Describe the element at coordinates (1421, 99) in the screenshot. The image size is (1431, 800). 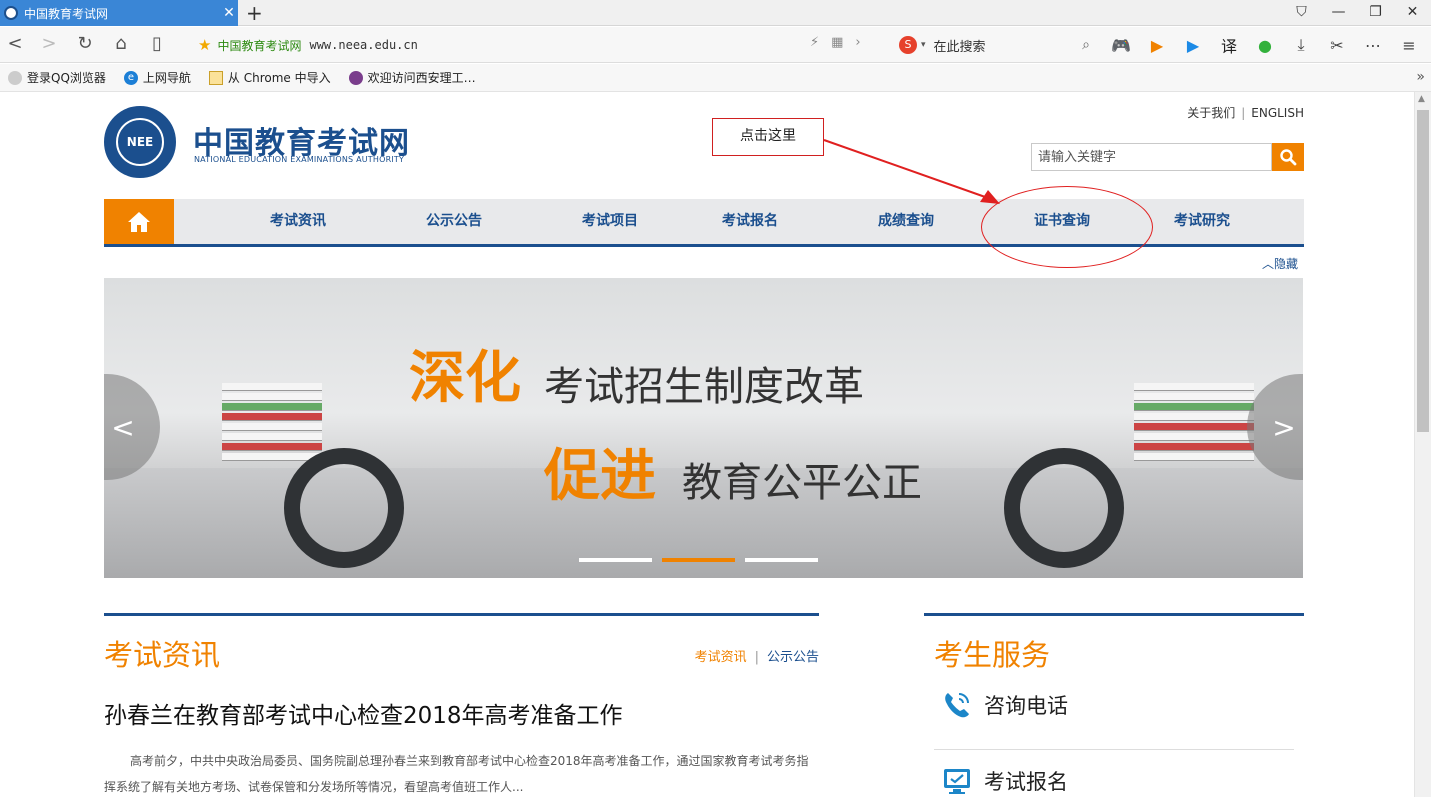
I see `scroll-up-icon: ▲` at that location.